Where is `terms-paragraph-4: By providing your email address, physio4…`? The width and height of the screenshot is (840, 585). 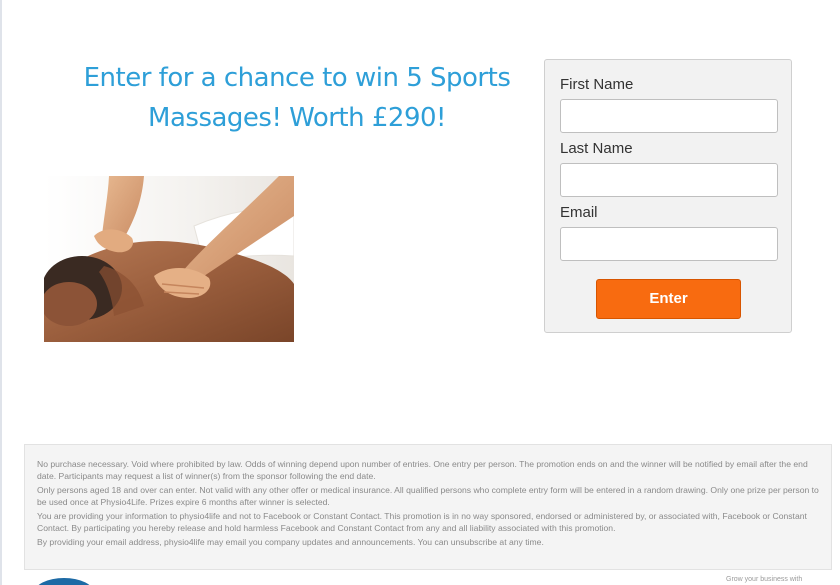
terms-paragraph-4: By providing your email address, physio4… is located at coordinates (290, 542).